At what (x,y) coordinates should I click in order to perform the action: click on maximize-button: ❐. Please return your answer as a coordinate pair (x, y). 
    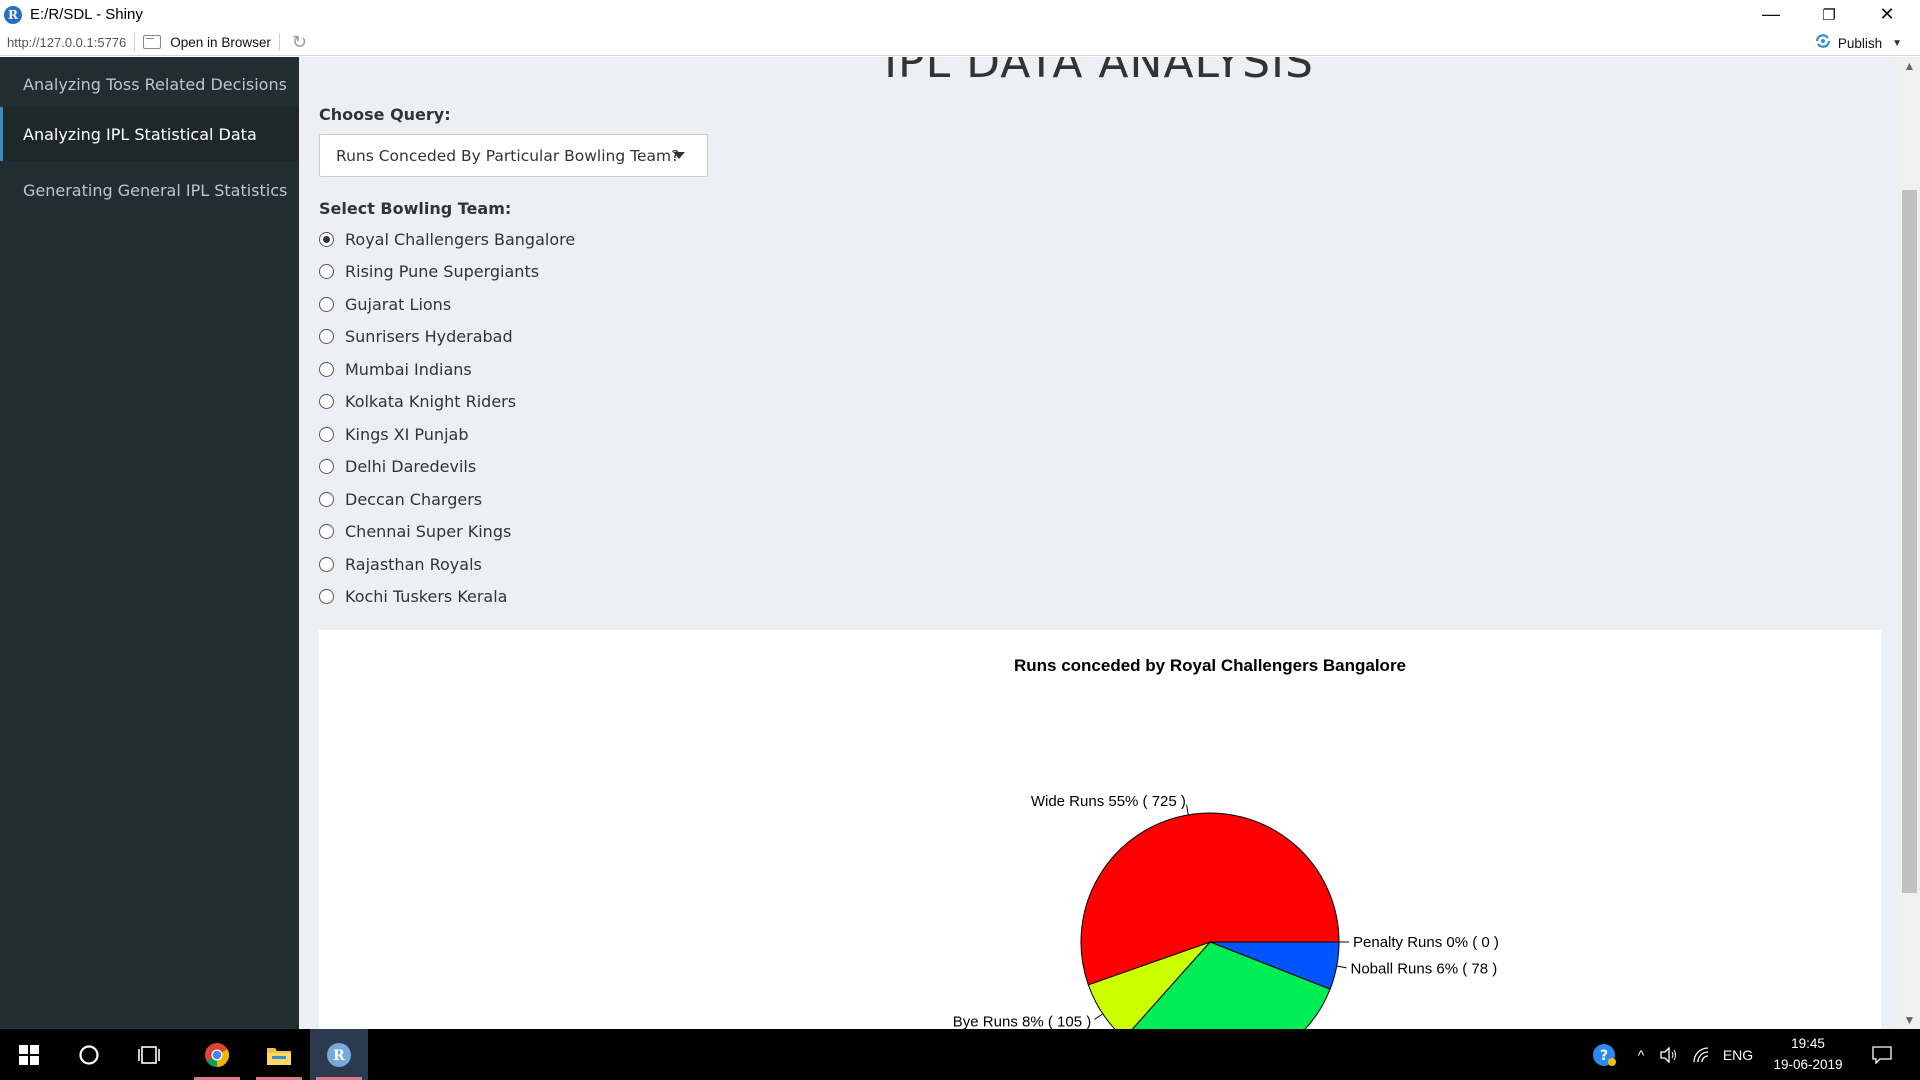
    Looking at the image, I should click on (1829, 14).